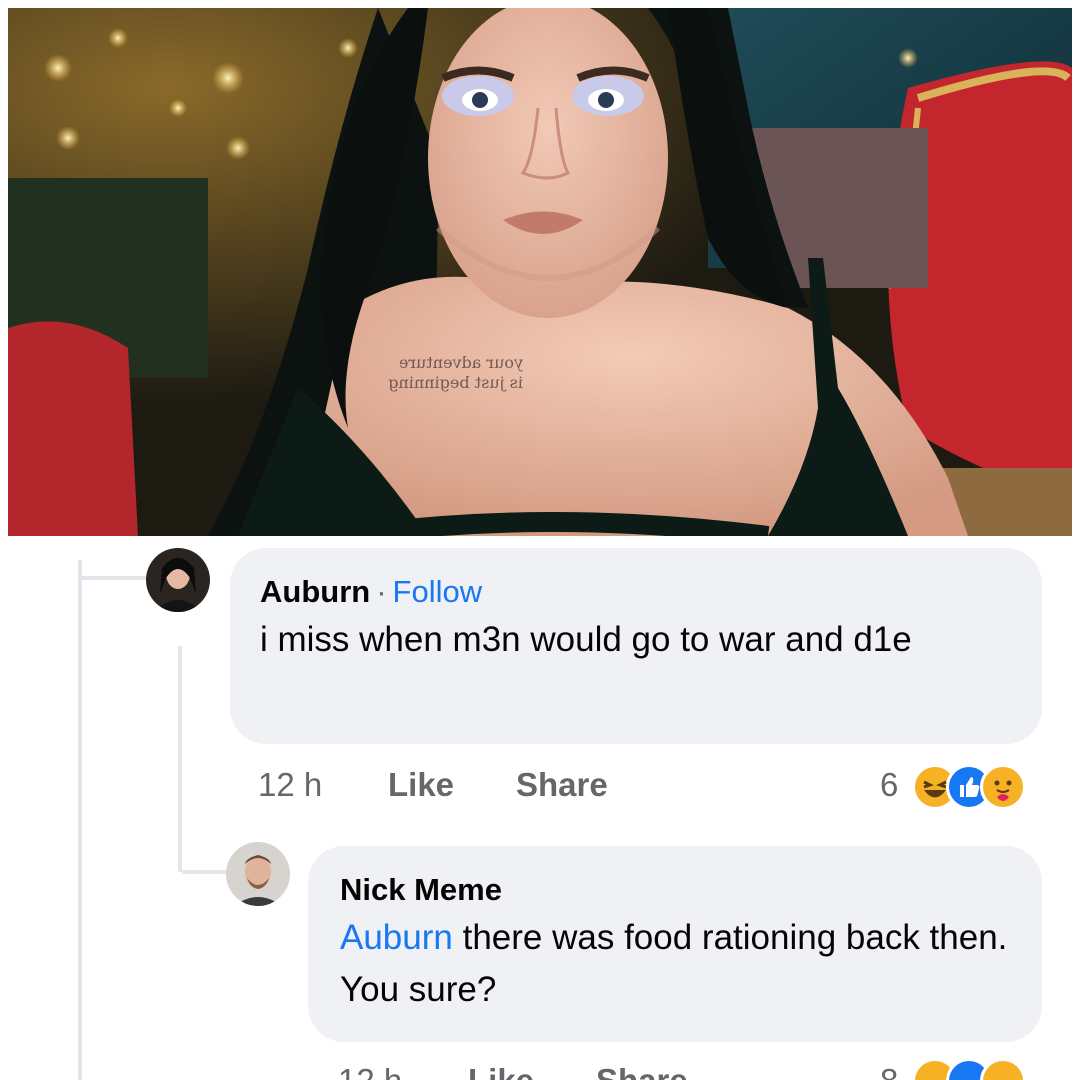 Image resolution: width=1080 pixels, height=1080 pixels. What do you see at coordinates (889, 1071) in the screenshot?
I see `reaction-count: 8` at bounding box center [889, 1071].